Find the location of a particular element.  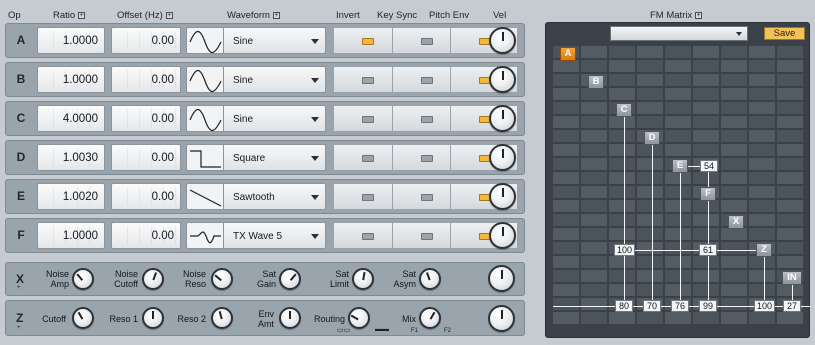

ratio-field: 4.0000 is located at coordinates (71, 118).